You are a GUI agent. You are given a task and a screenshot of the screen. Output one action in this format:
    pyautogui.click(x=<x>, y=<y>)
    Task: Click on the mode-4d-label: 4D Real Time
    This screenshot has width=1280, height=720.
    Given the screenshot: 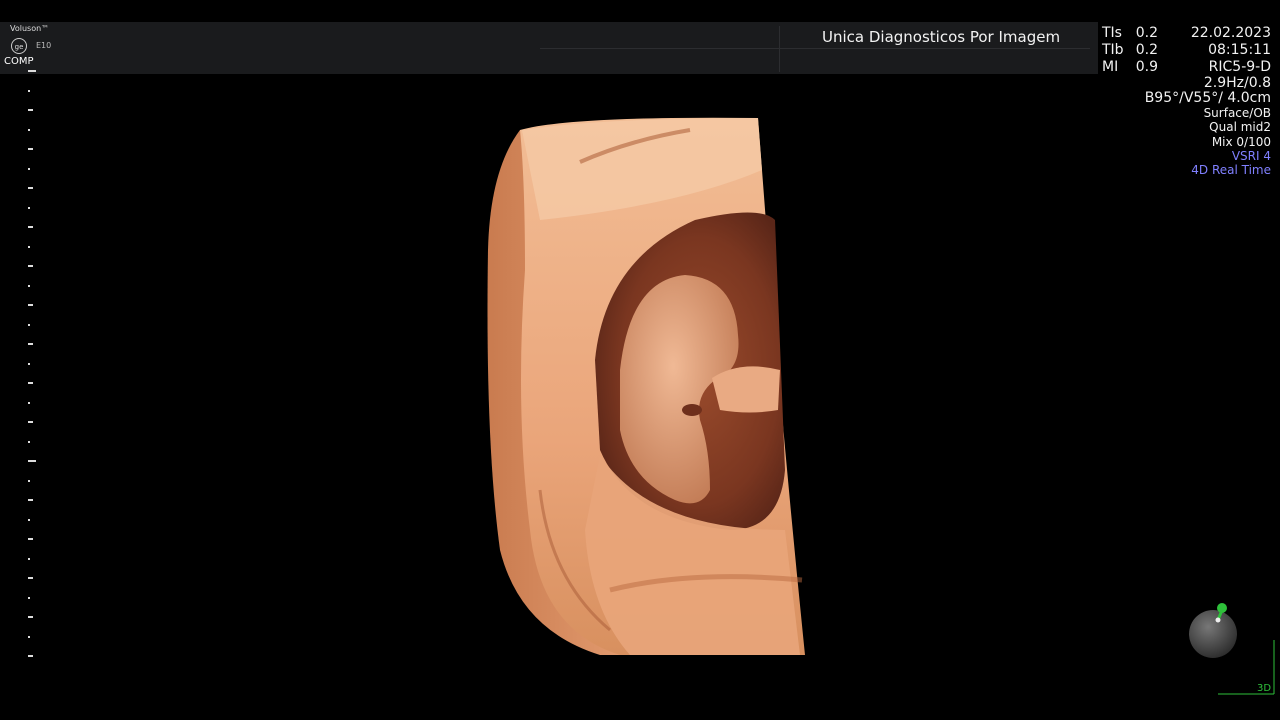 What is the action you would take?
    pyautogui.click(x=1231, y=170)
    